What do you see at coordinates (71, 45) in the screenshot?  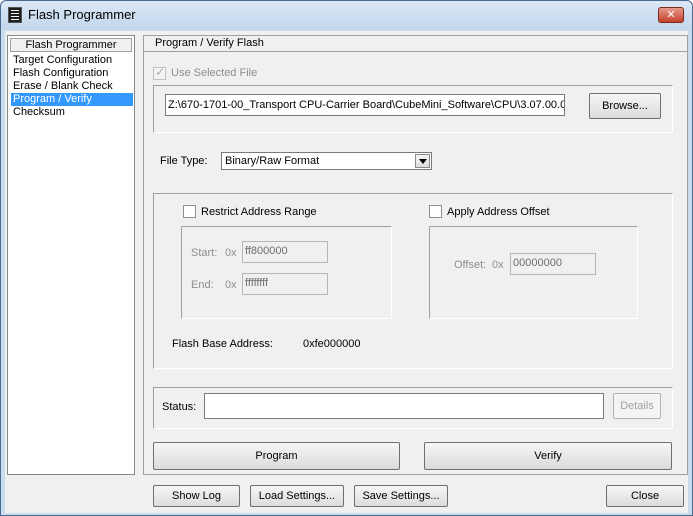 I see `nav-header: Flash Programmer` at bounding box center [71, 45].